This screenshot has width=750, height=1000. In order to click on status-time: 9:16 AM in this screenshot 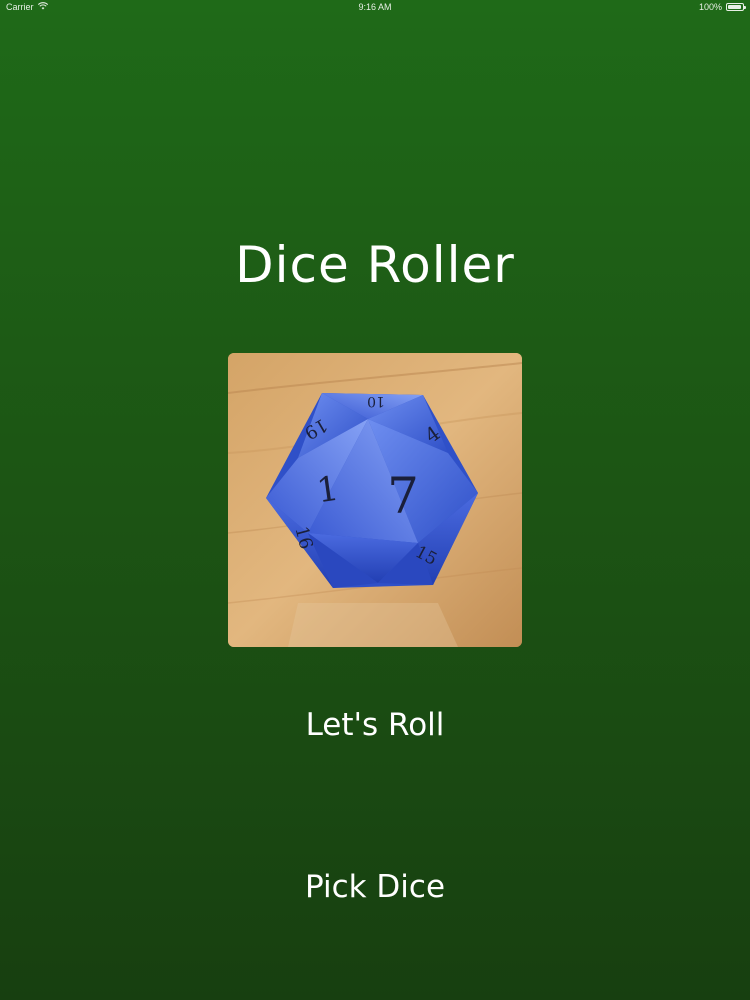, I will do `click(375, 7)`.